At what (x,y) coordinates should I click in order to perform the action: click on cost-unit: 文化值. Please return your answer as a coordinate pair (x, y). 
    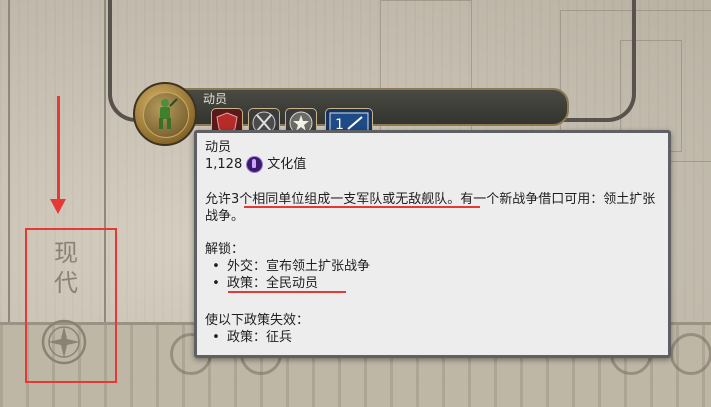
    Looking at the image, I should click on (287, 164).